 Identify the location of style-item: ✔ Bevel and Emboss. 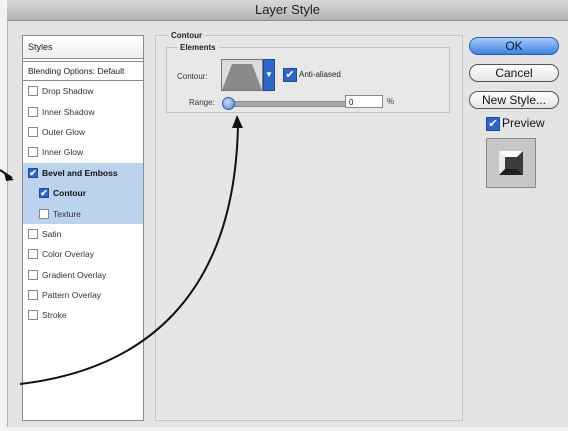
(83, 172).